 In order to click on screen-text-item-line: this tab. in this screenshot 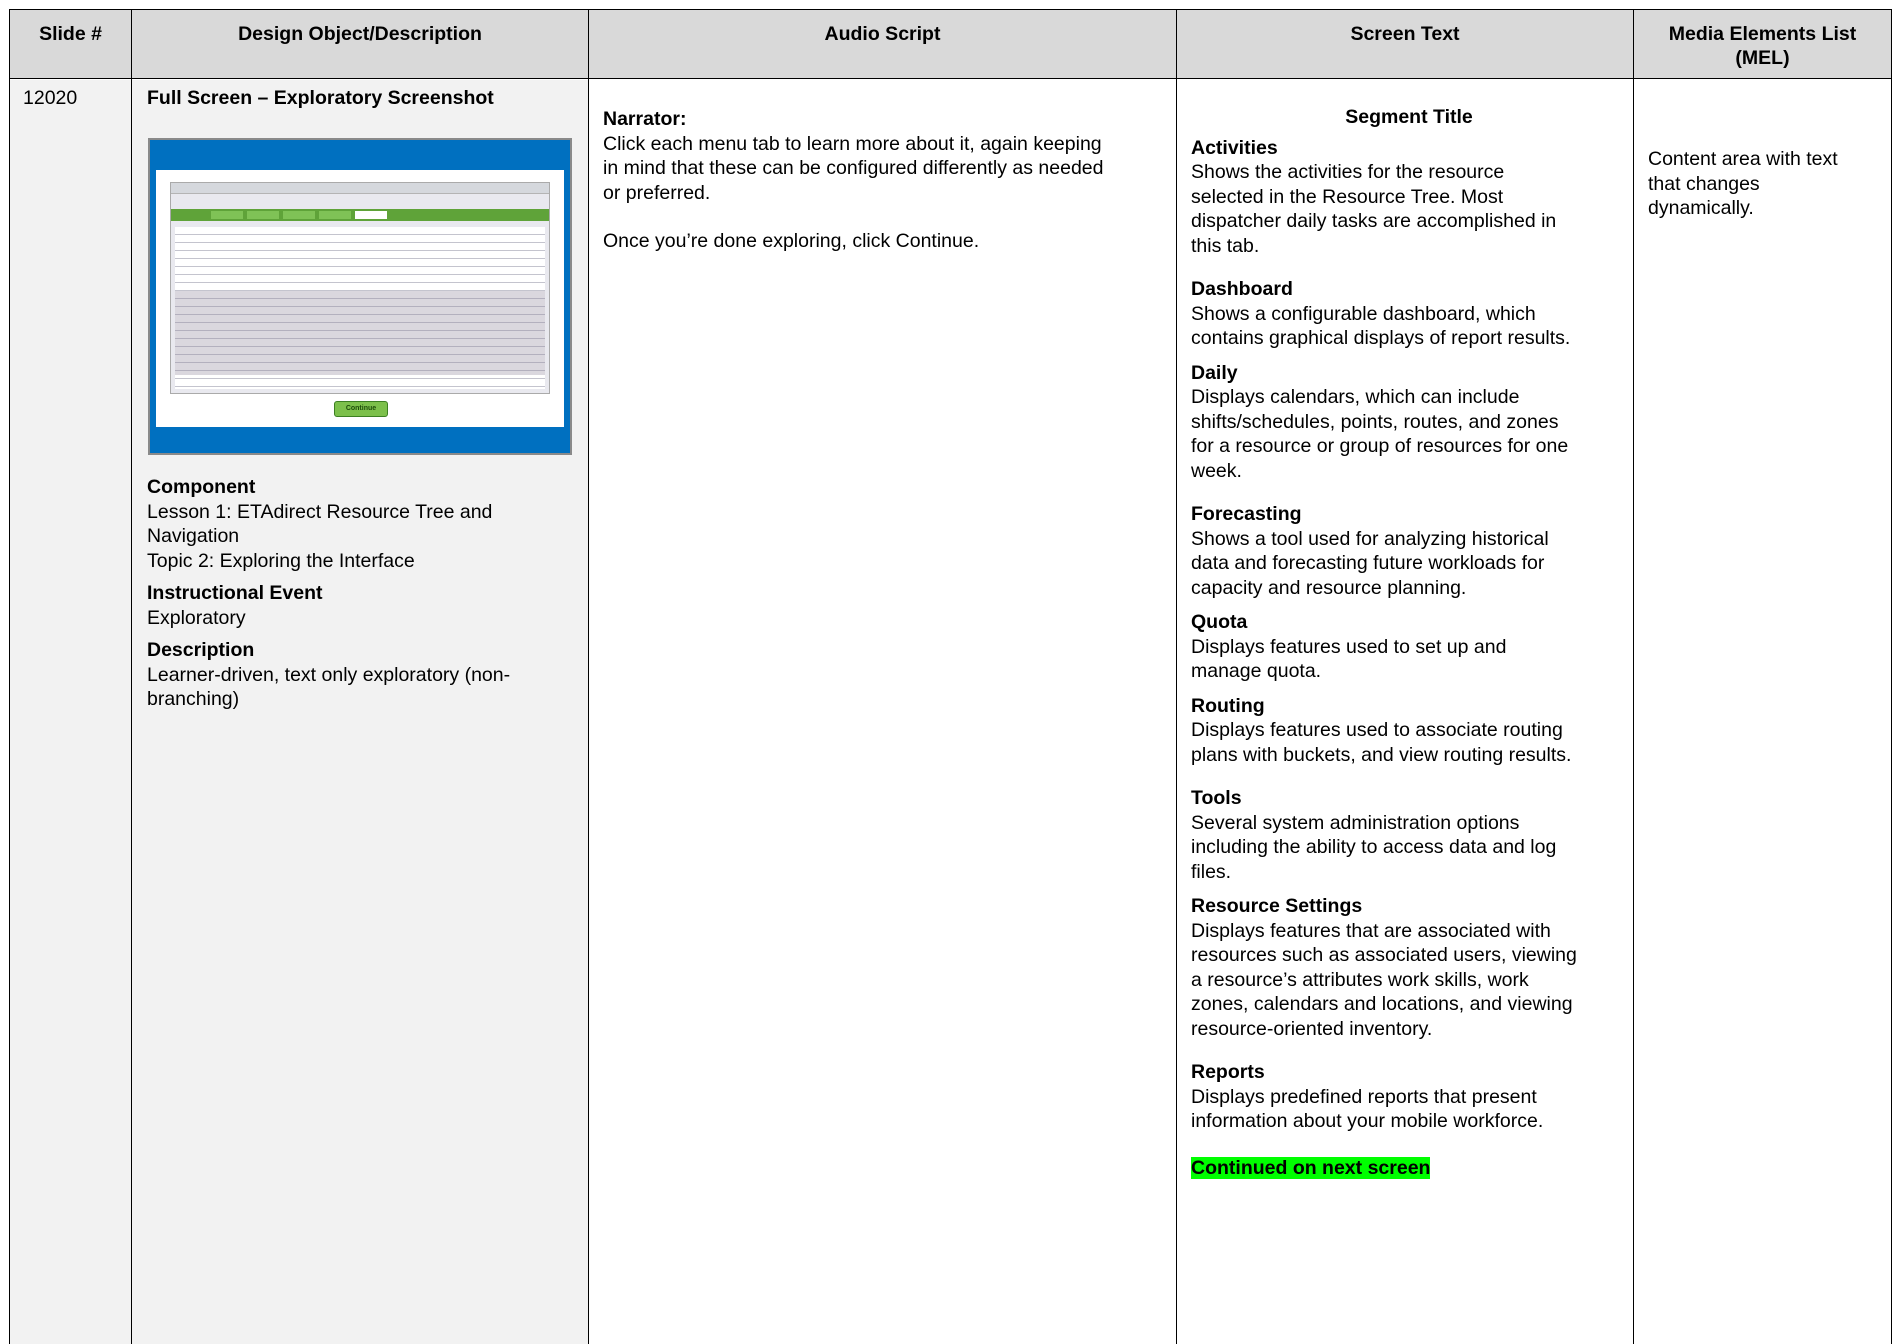, I will do `click(1225, 245)`.